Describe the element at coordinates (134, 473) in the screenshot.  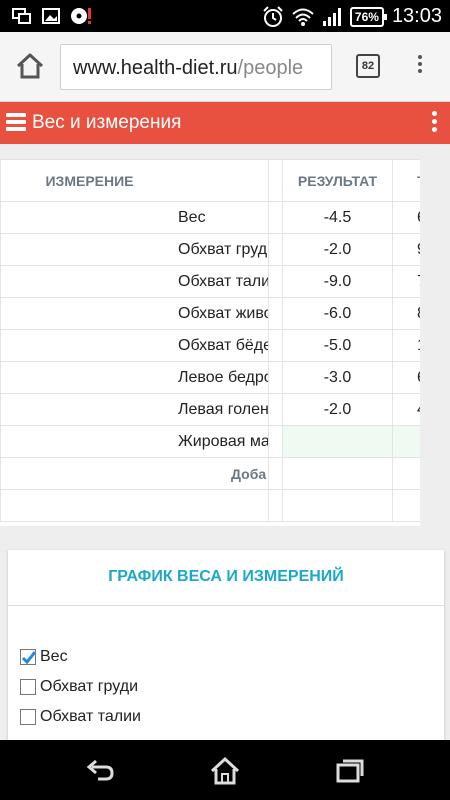
I see `add-measurement-link: Доба` at that location.